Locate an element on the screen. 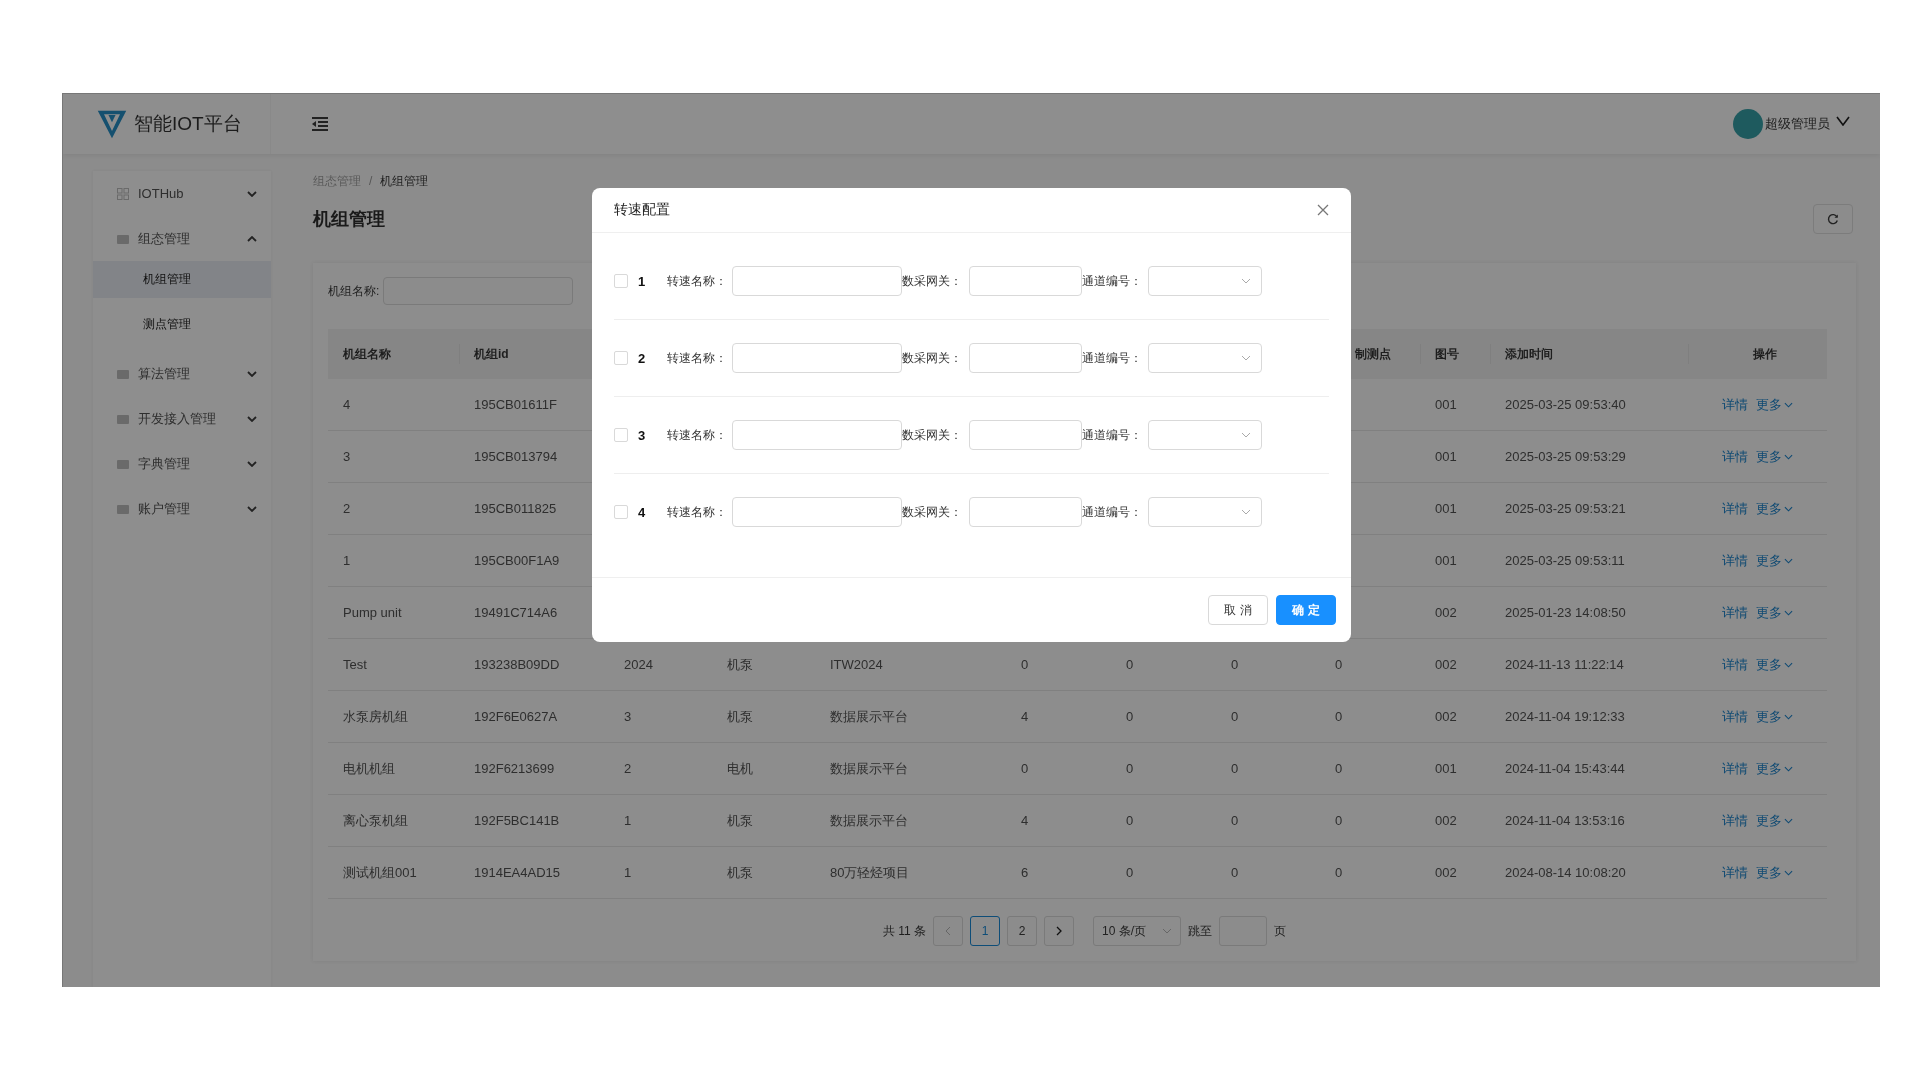 The height and width of the screenshot is (1080, 1920). page-button: 2 is located at coordinates (1022, 931).